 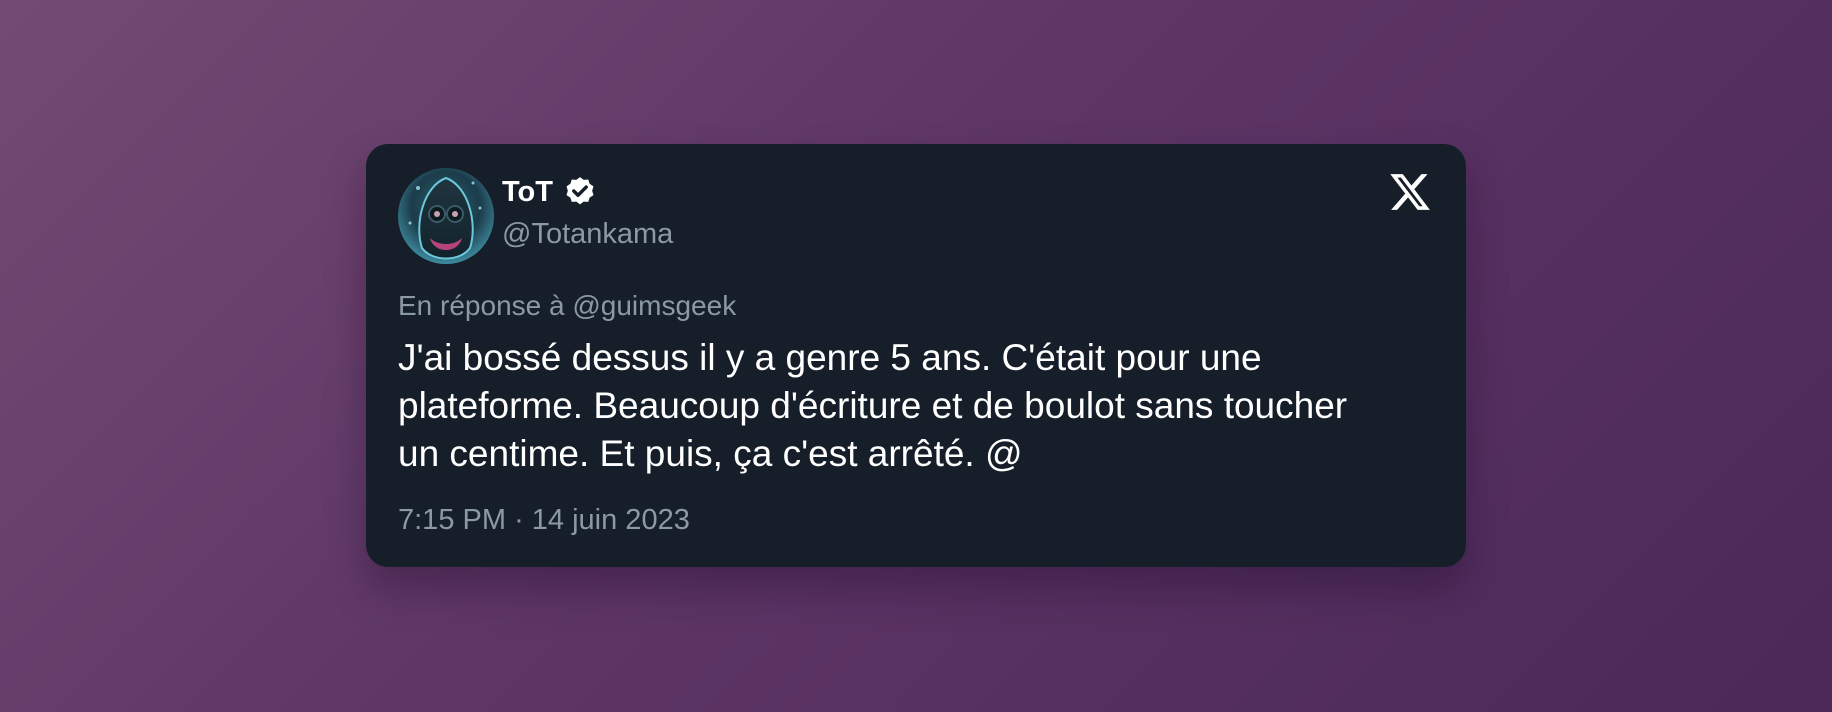 What do you see at coordinates (527, 192) in the screenshot?
I see `display-name: ToT` at bounding box center [527, 192].